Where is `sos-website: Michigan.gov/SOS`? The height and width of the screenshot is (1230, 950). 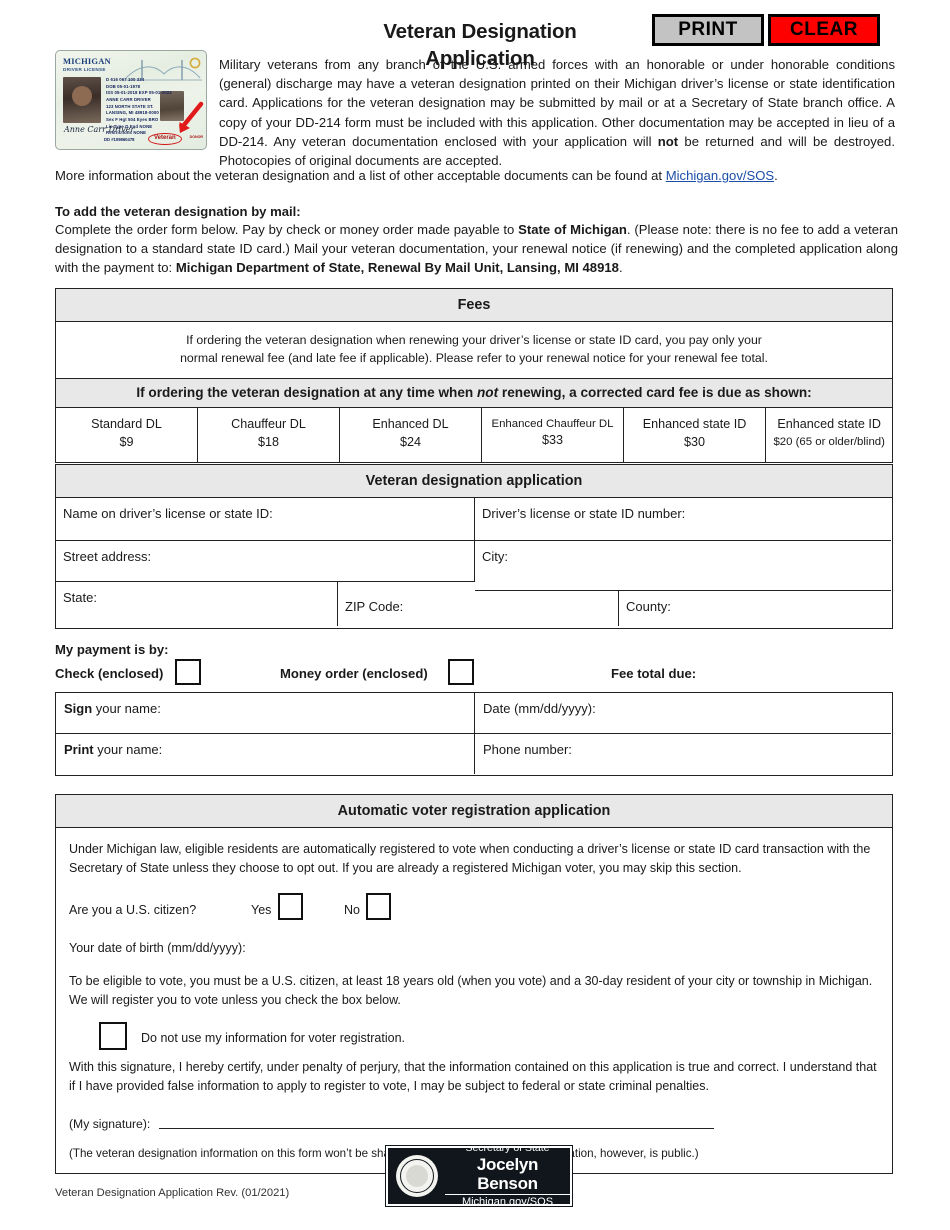
sos-website: Michigan.gov/SOS is located at coordinates (507, 1201).